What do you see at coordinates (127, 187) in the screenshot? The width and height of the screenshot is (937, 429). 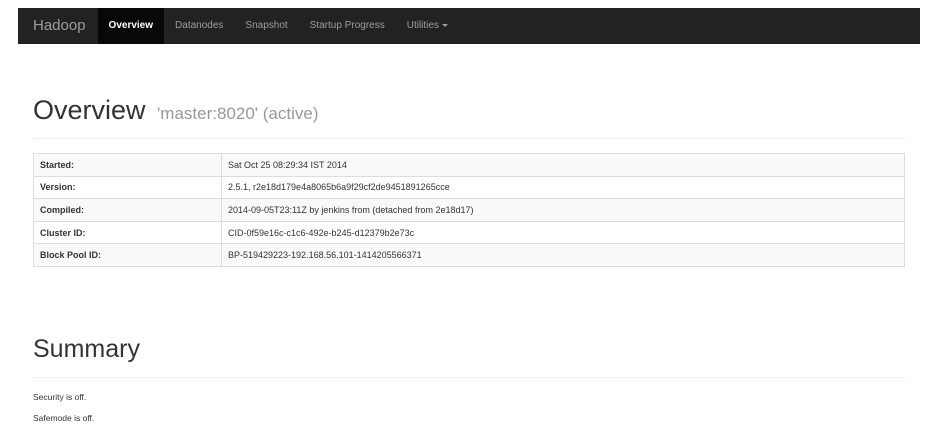 I see `row-key-version: Version:` at bounding box center [127, 187].